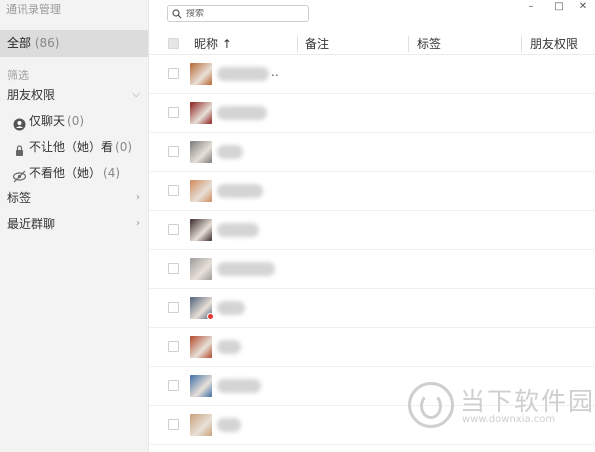  I want to click on sidebar-item-label: 不让他（她）看, so click(71, 147).